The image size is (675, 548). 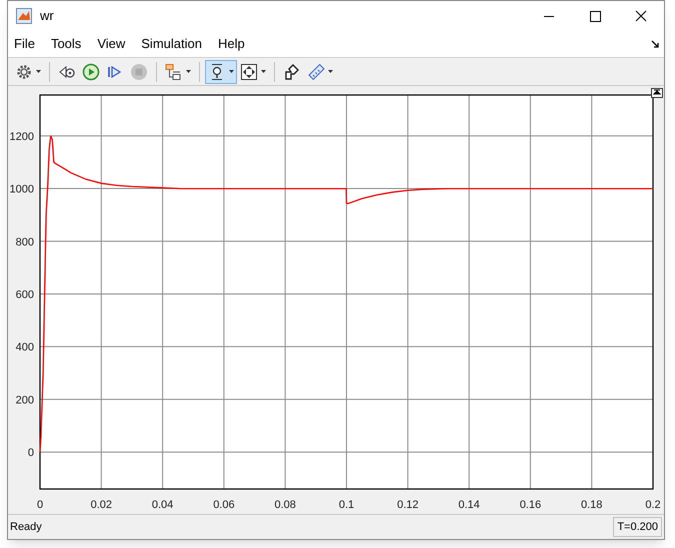 I want to click on menu-item: View, so click(x=111, y=44).